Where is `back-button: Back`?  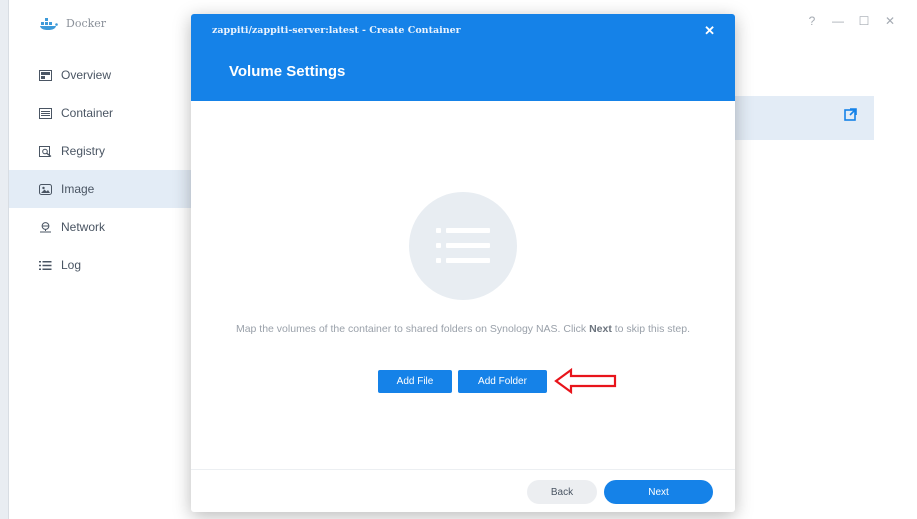
back-button: Back is located at coordinates (562, 492).